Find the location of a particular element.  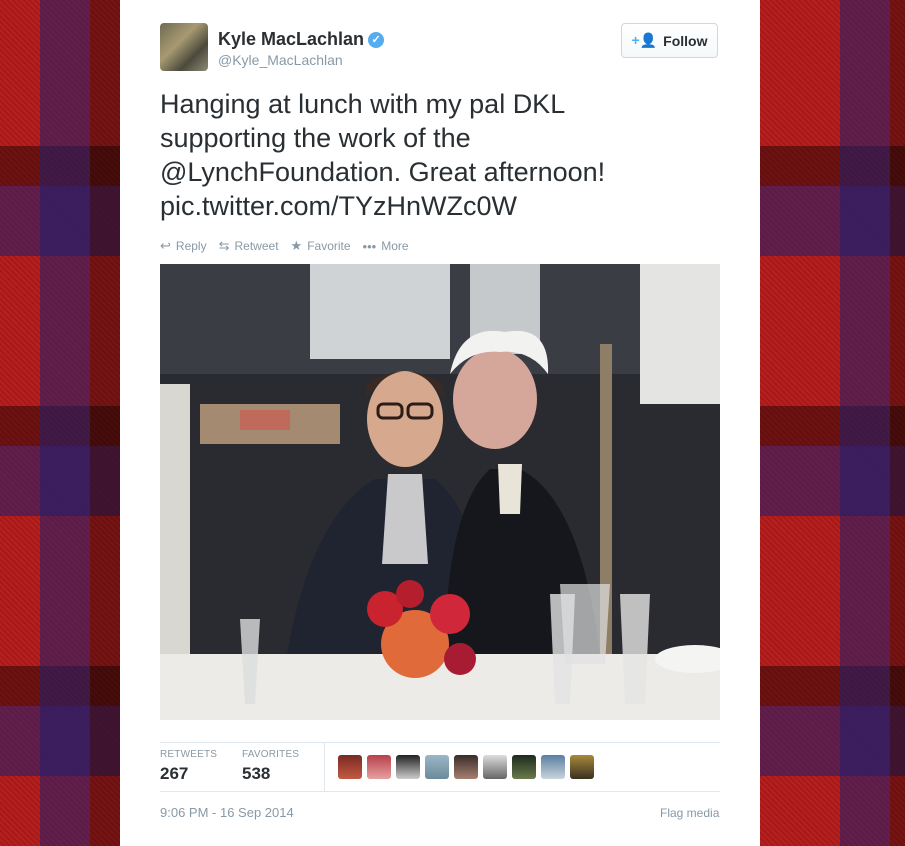

favorite-label: Favorite is located at coordinates (329, 246).